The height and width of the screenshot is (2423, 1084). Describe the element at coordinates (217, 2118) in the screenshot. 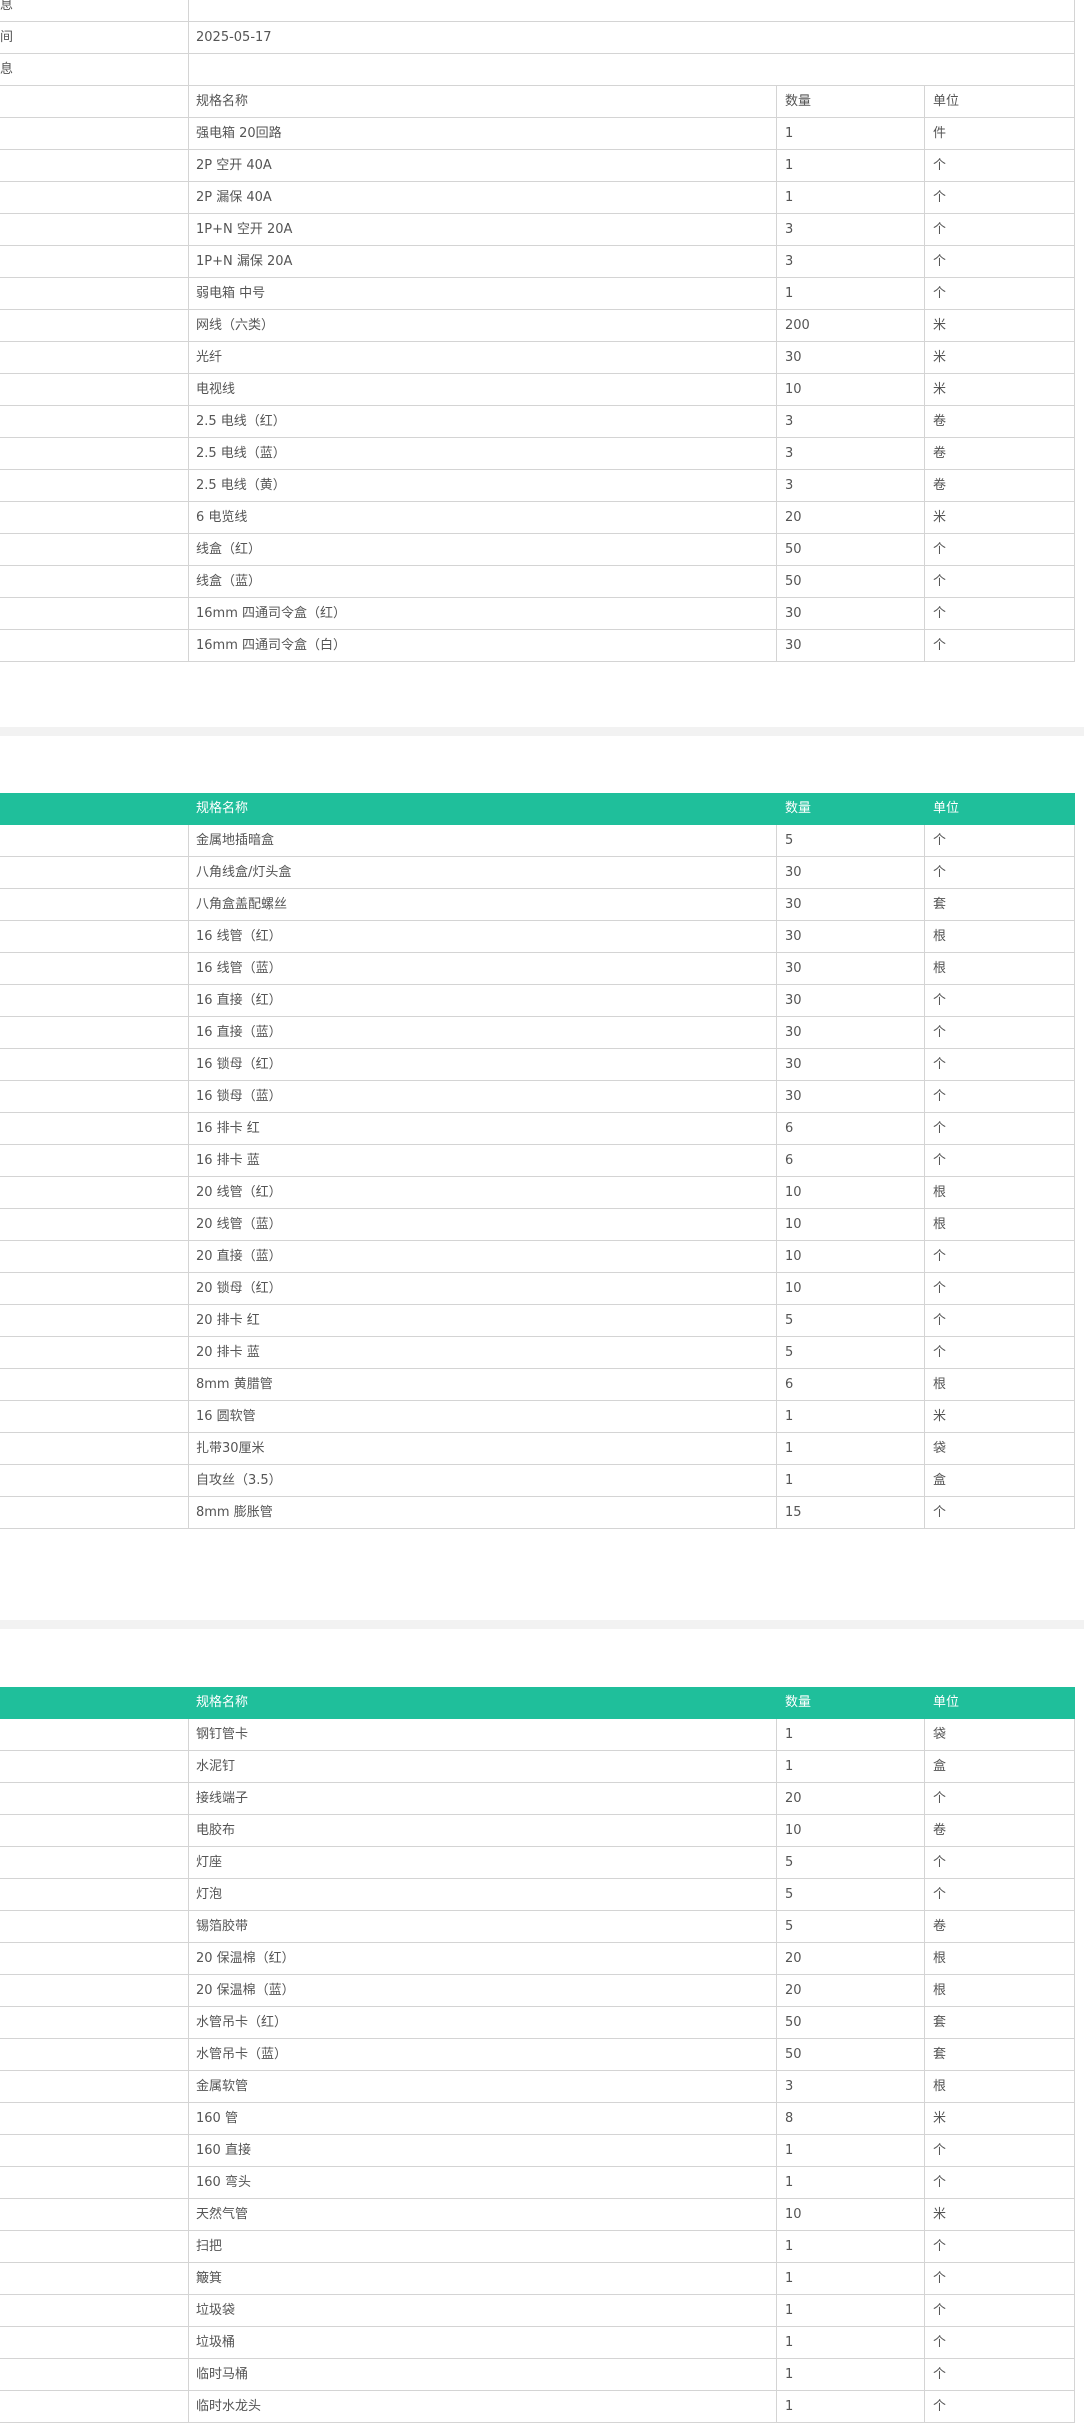

I see `item-name: 160 管` at that location.